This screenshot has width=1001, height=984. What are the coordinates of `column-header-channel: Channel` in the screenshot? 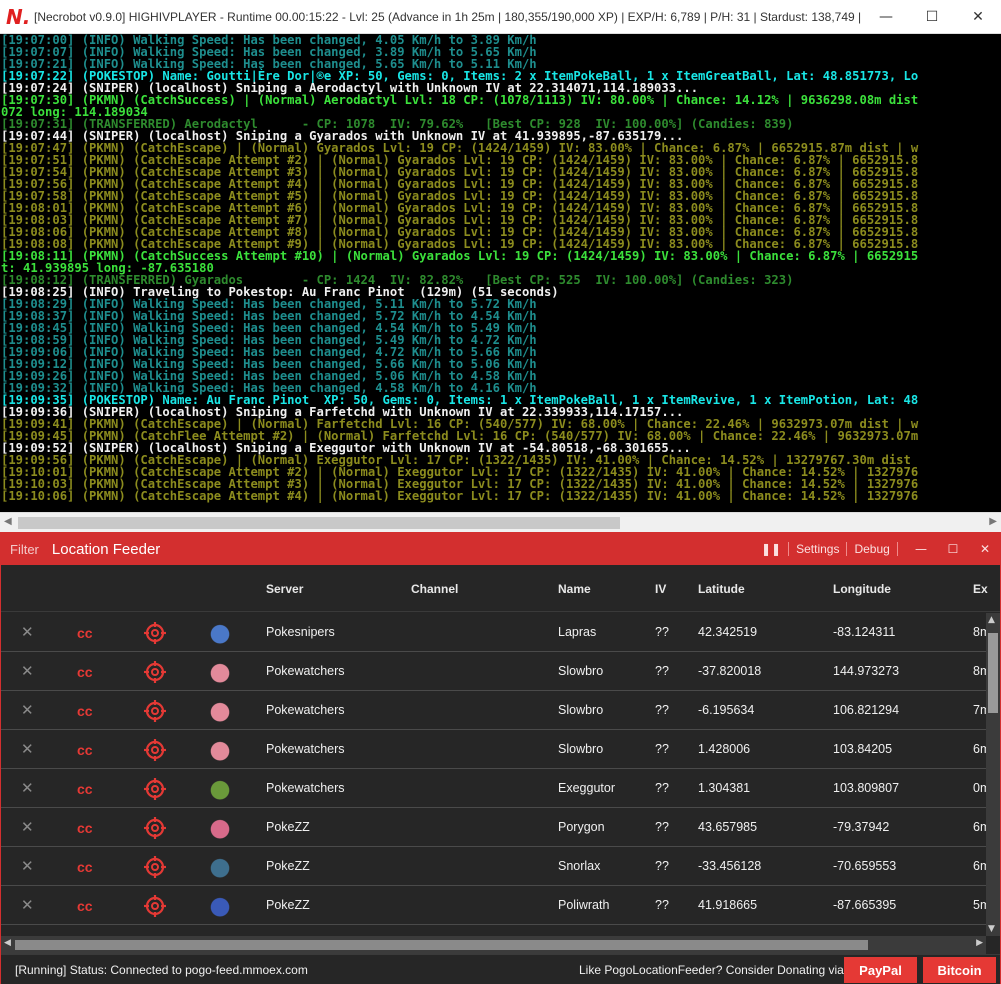 It's located at (434, 589).